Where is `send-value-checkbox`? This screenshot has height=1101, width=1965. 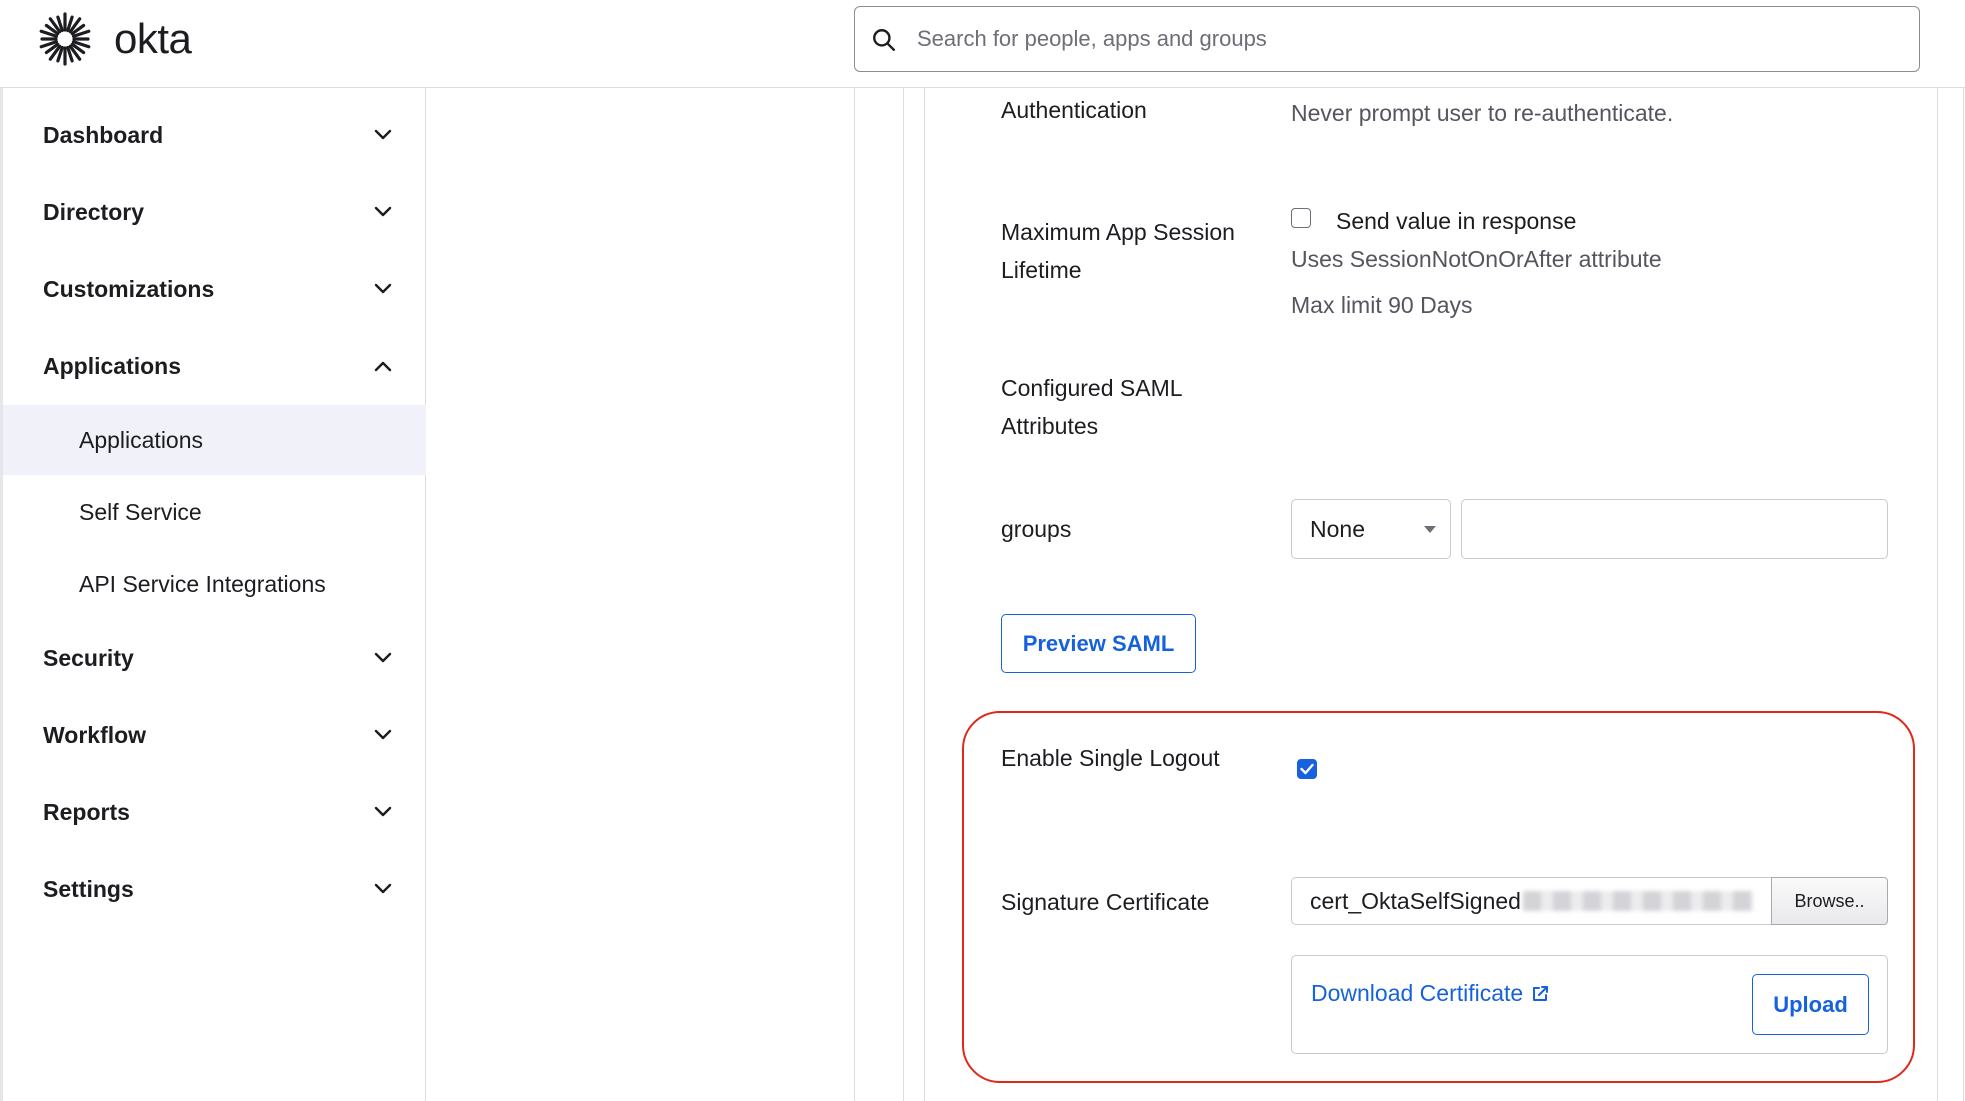
send-value-checkbox is located at coordinates (1301, 218).